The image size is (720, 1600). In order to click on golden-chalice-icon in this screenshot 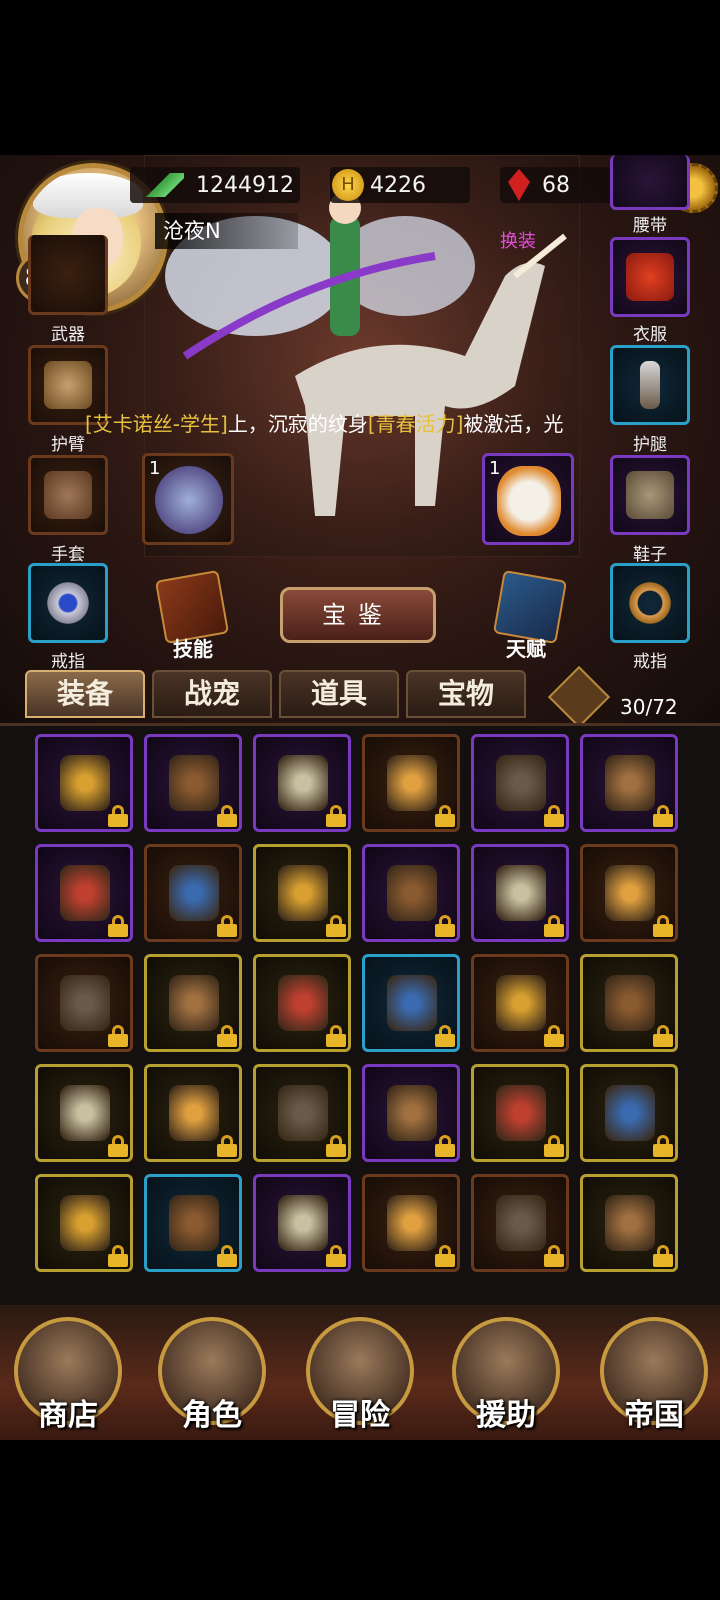, I will do `click(85, 783)`.